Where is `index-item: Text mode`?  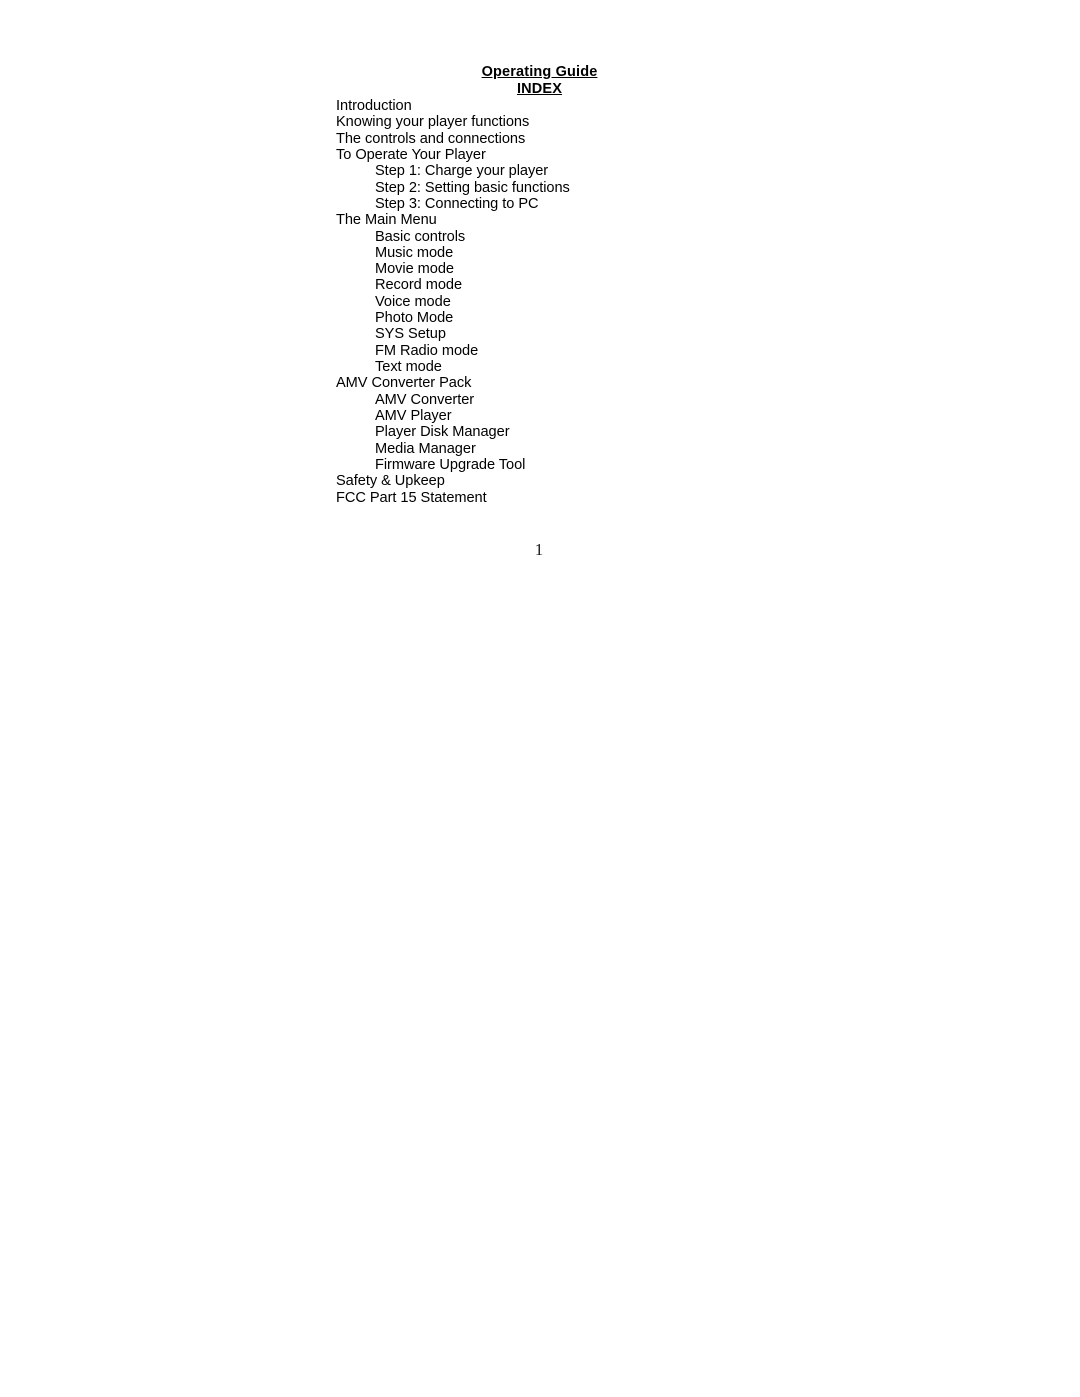
index-item: Text mode is located at coordinates (408, 367).